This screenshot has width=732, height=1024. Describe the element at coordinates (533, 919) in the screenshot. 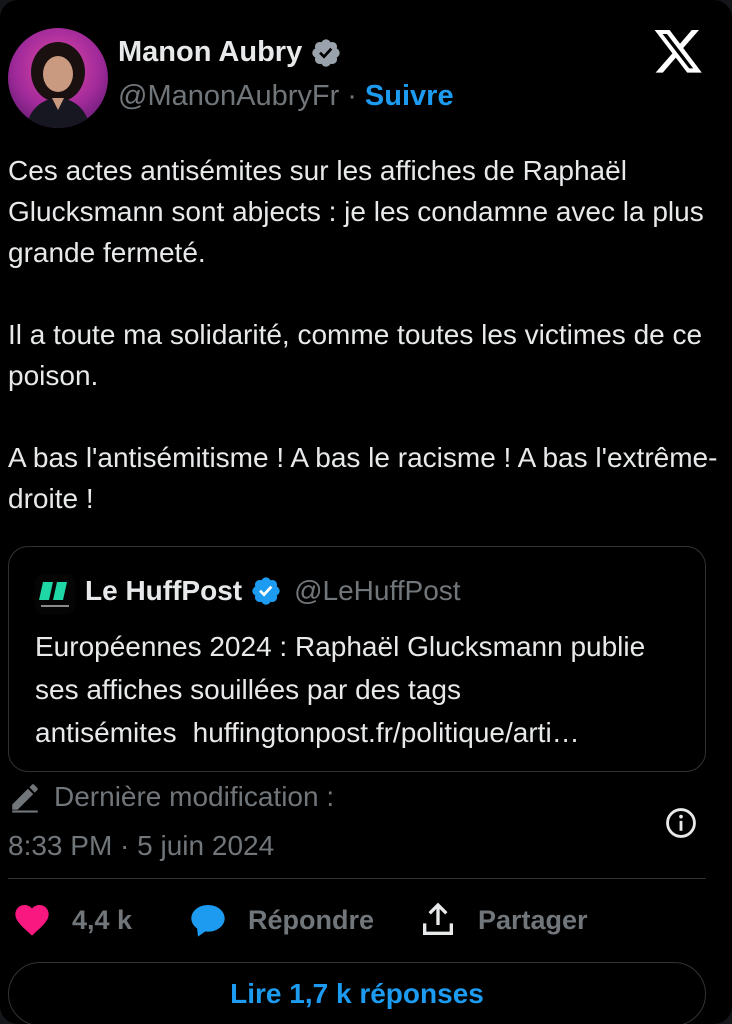

I see `share-label: Partager` at that location.